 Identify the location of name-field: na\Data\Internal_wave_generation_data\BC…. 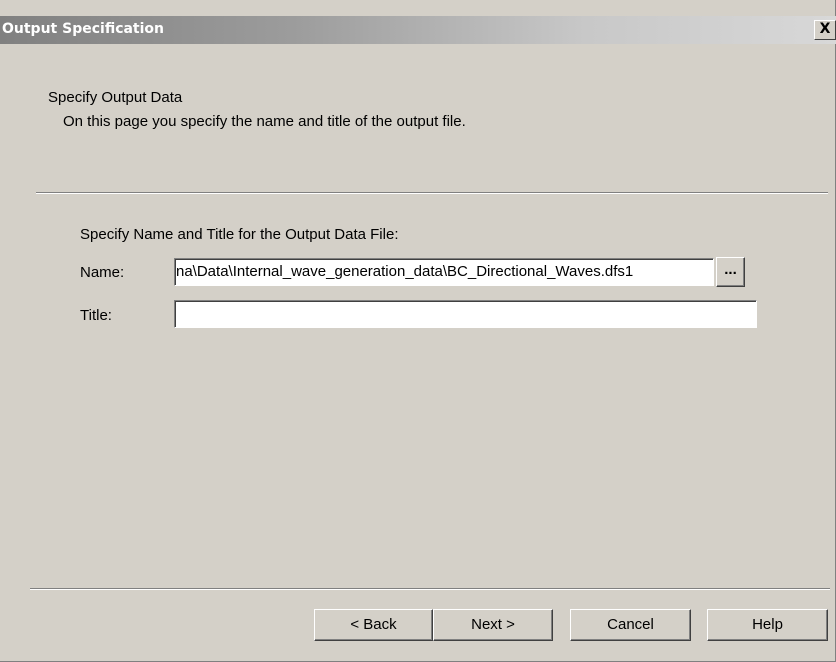
(444, 272).